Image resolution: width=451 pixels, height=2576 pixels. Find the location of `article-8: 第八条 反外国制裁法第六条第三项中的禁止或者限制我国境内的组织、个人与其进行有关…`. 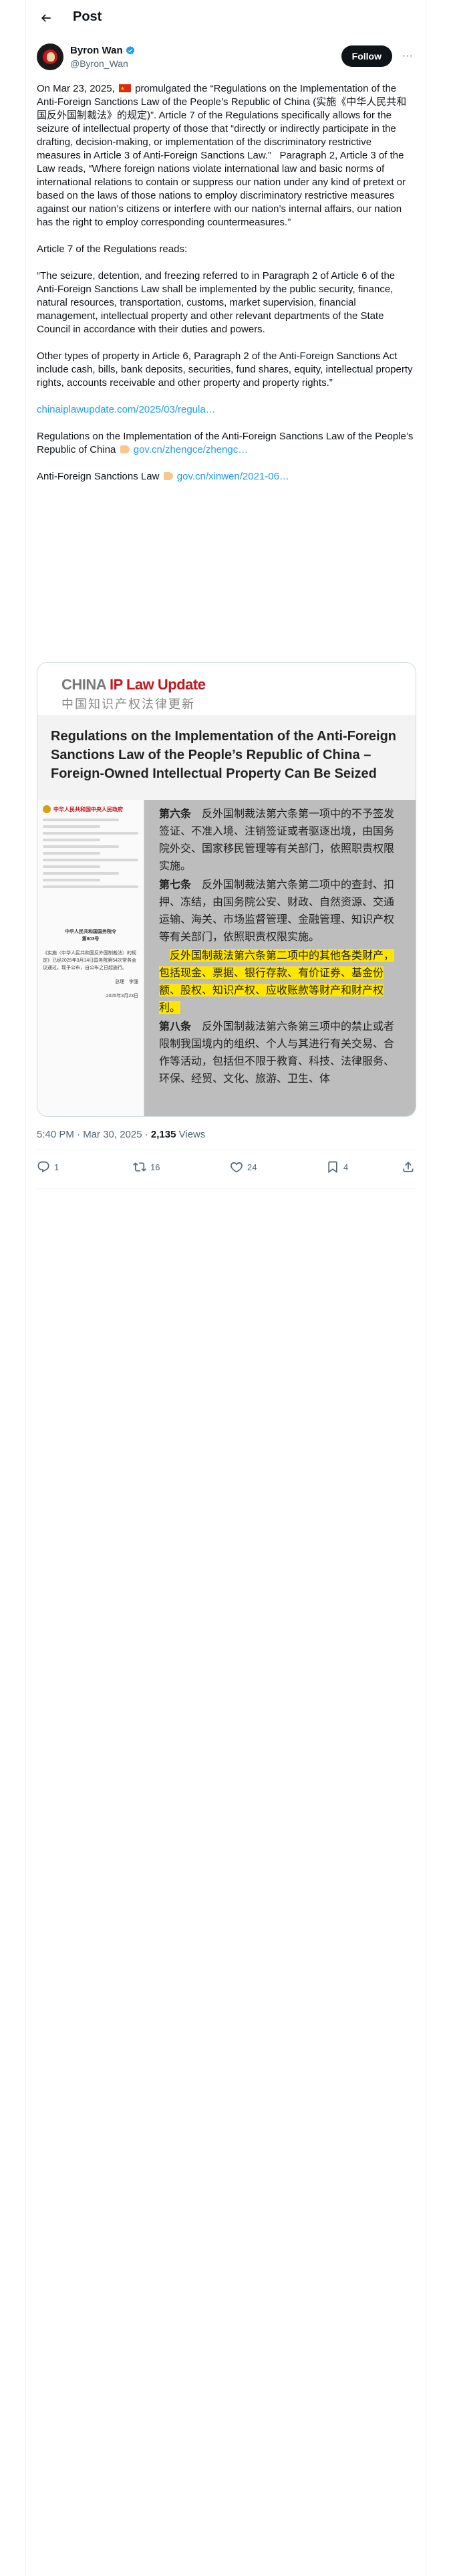

article-8: 第八条 反外国制裁法第六条第三项中的禁止或者限制我国境内的组织、个人与其进行有关… is located at coordinates (277, 1052).